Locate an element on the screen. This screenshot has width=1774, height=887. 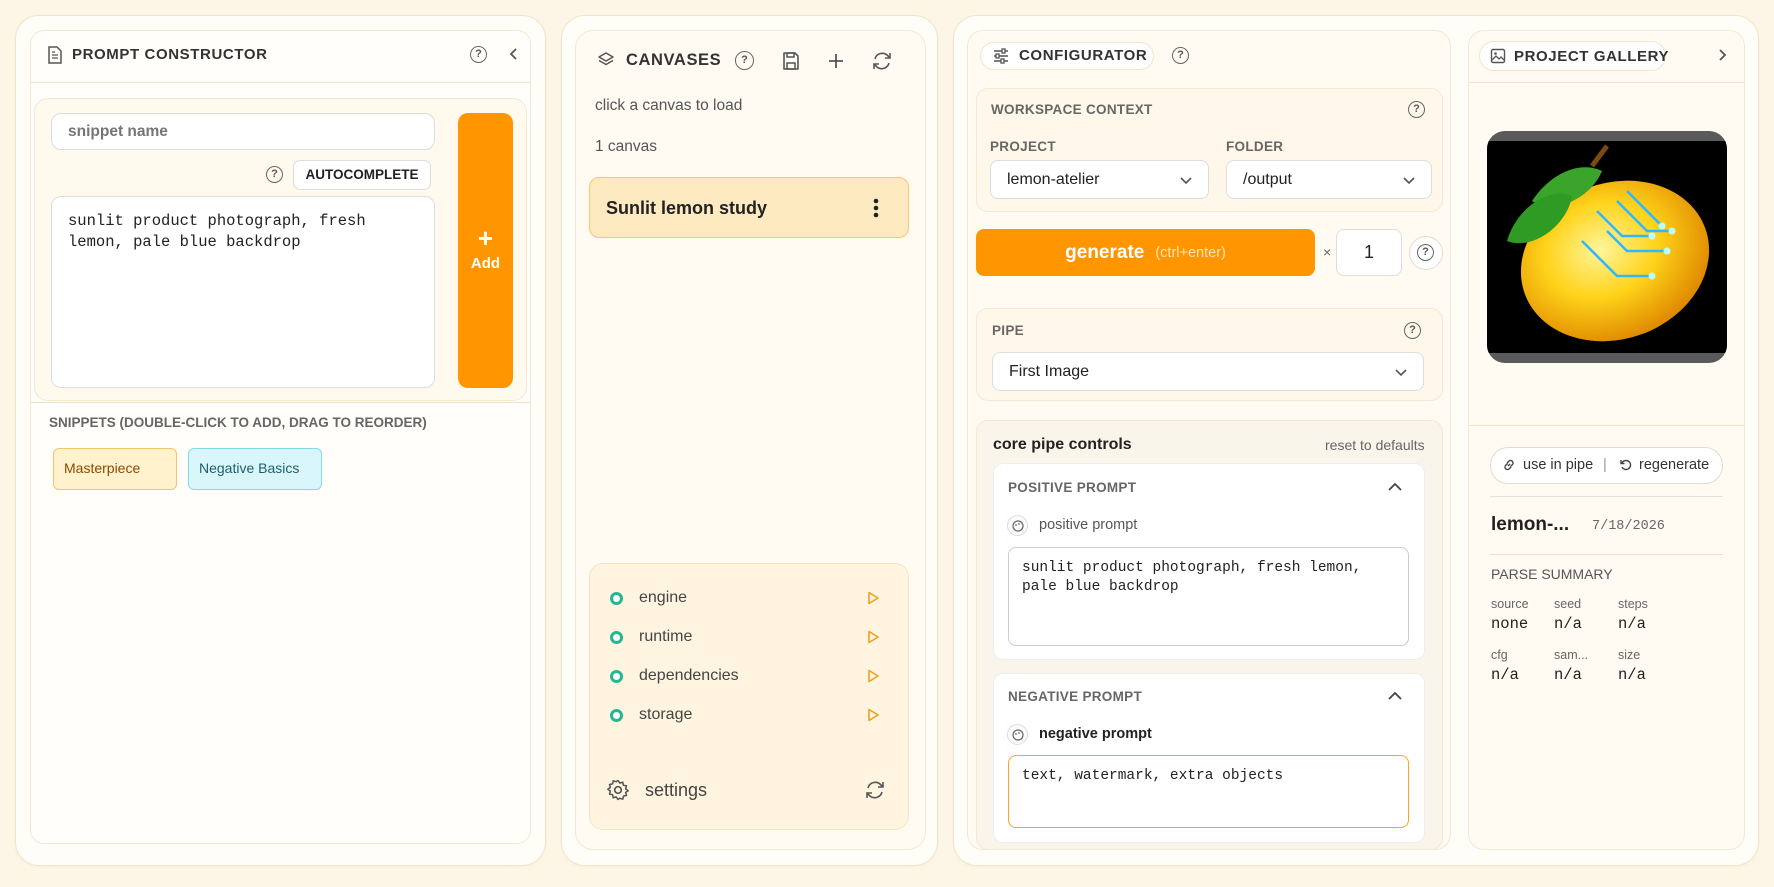
pipe-select: First Image is located at coordinates (1208, 371).